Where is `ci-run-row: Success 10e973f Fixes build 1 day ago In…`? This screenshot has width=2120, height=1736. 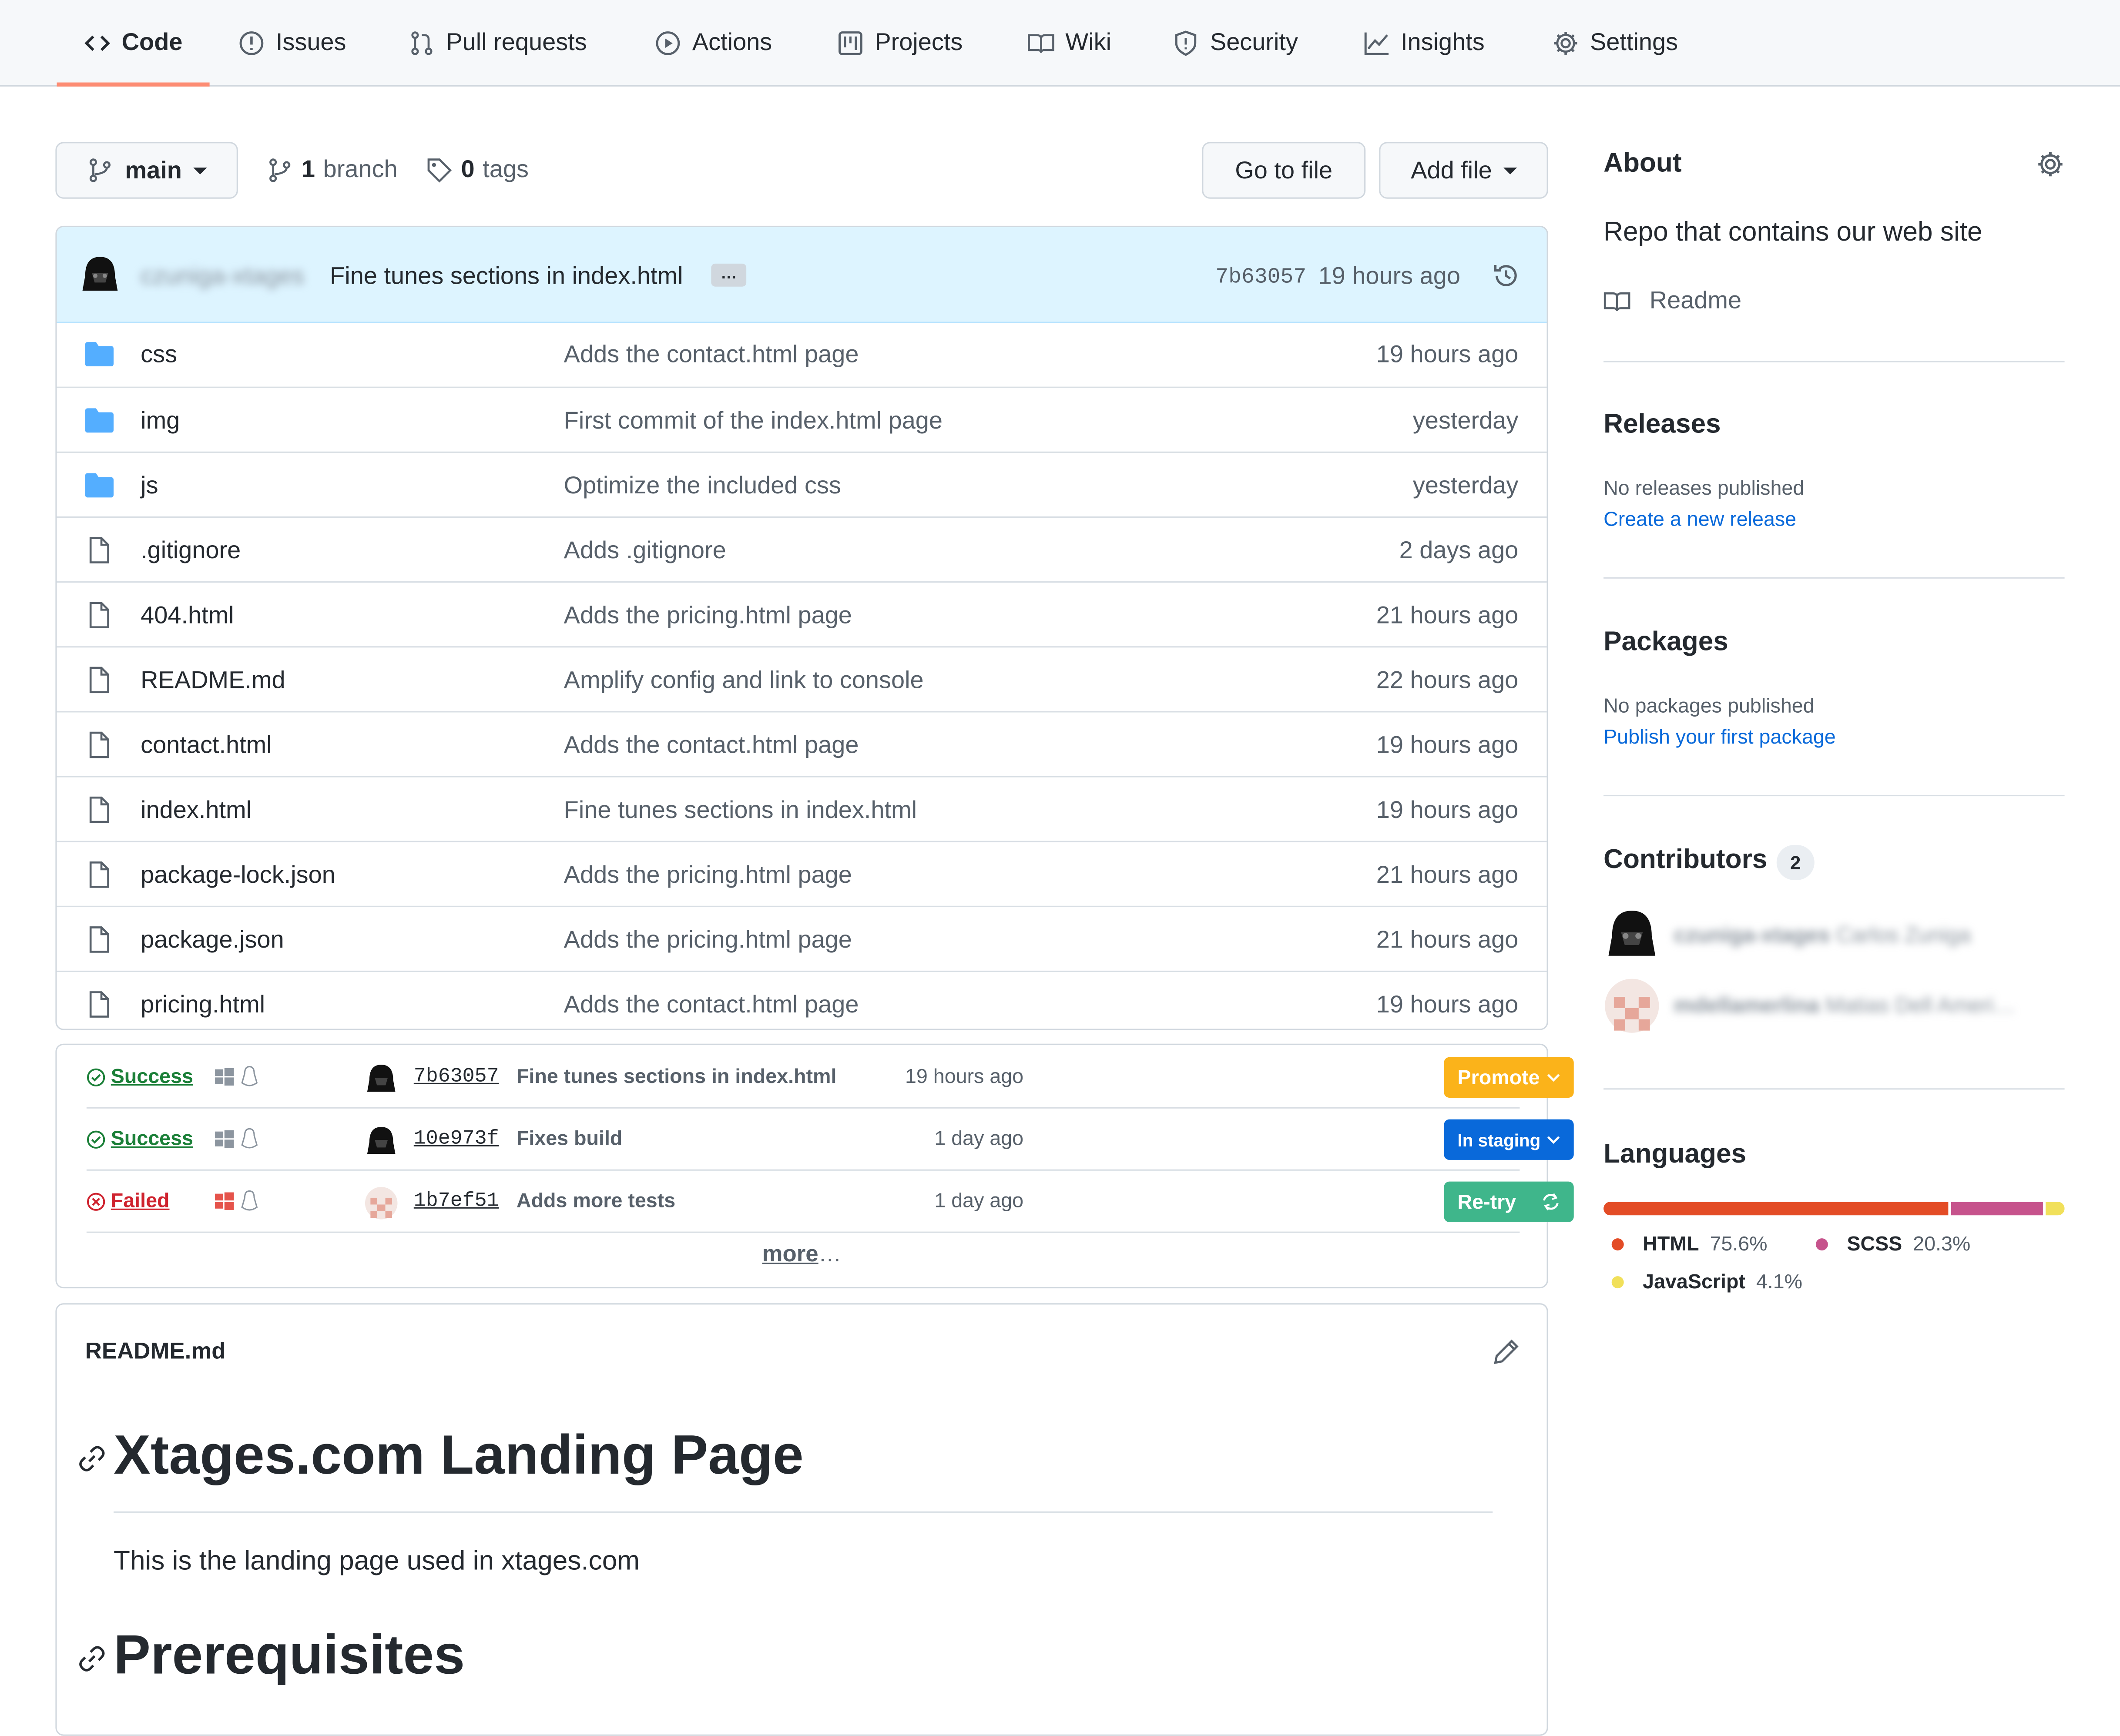
ci-run-row: Success 10e973f Fixes build 1 day ago In… is located at coordinates (830, 1140).